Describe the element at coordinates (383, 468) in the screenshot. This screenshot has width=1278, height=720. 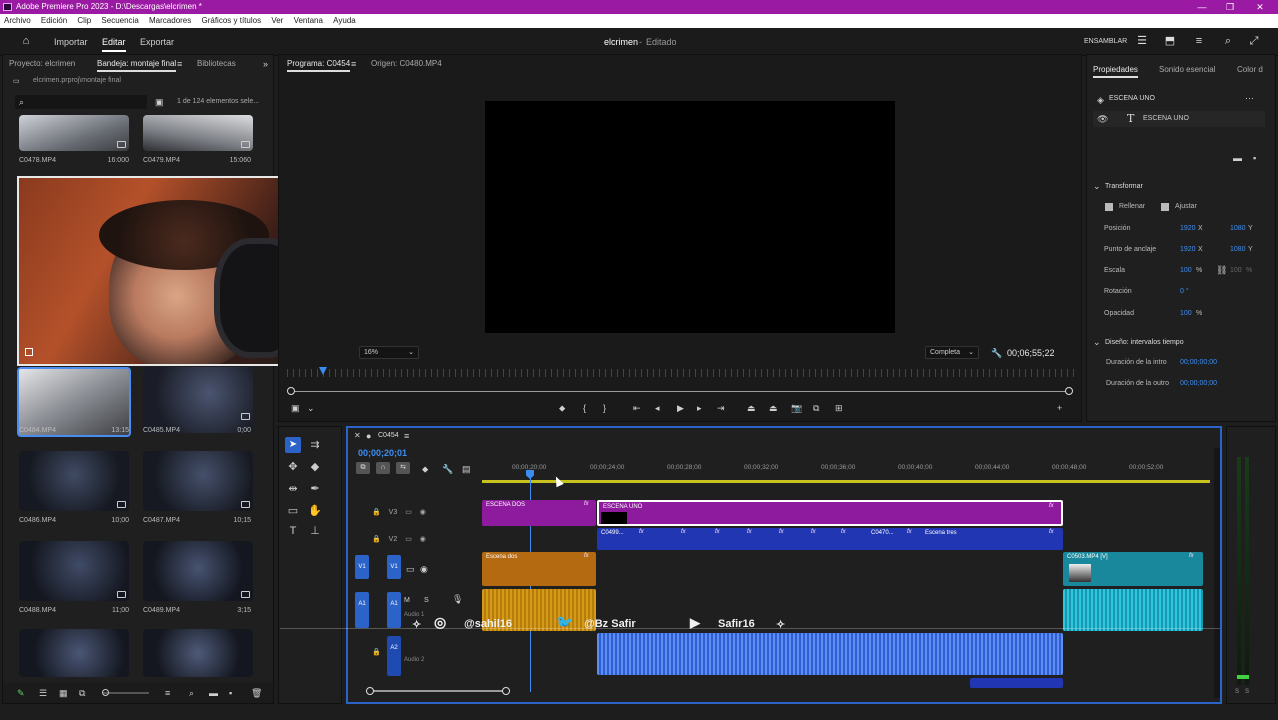
I see `snap-icon: ∩` at that location.